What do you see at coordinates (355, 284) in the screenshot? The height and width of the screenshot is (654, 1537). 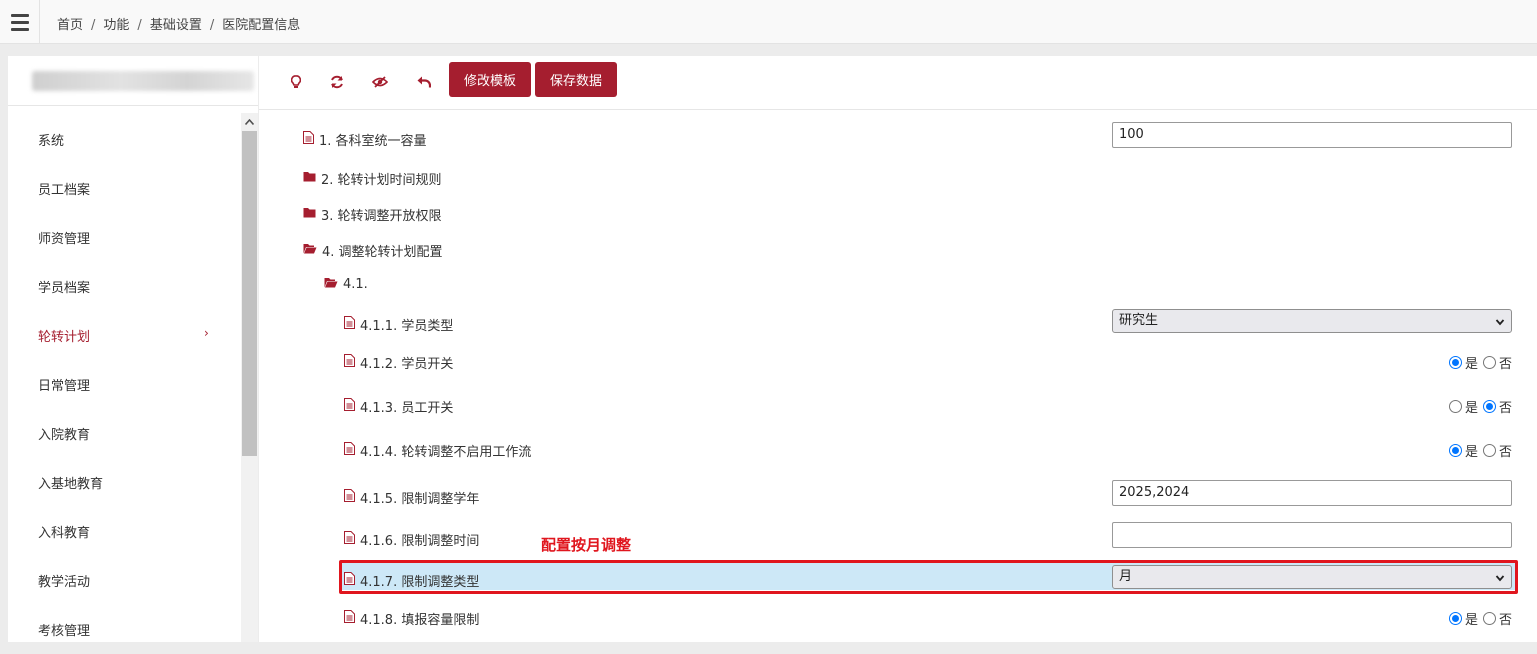 I see `config-label: 4.1.` at bounding box center [355, 284].